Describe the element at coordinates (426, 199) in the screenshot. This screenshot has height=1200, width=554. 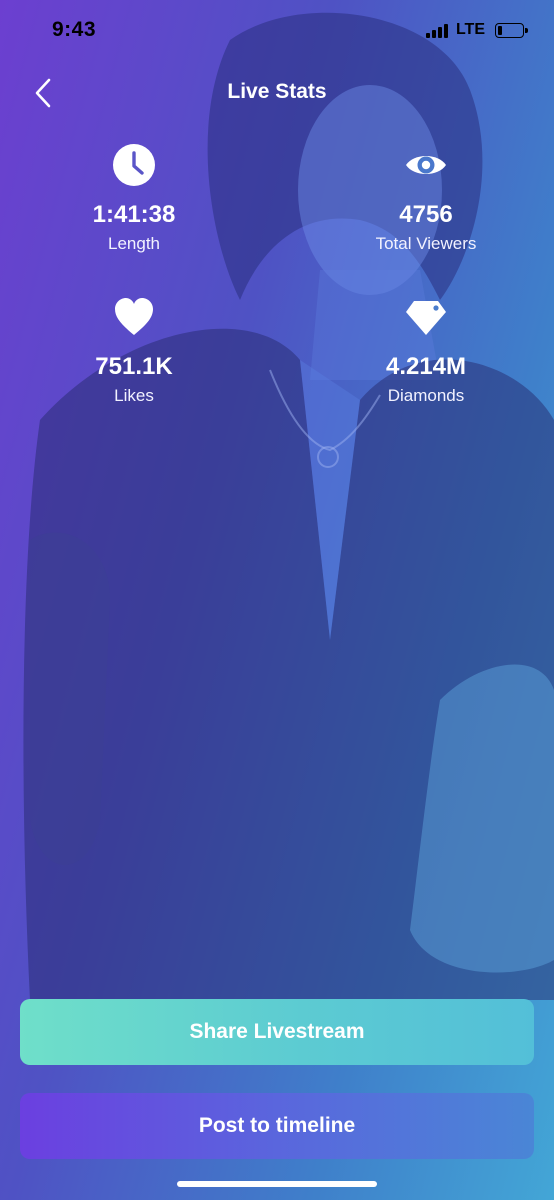
I see `stat-total-viewers: 4756 Total Viewers` at that location.